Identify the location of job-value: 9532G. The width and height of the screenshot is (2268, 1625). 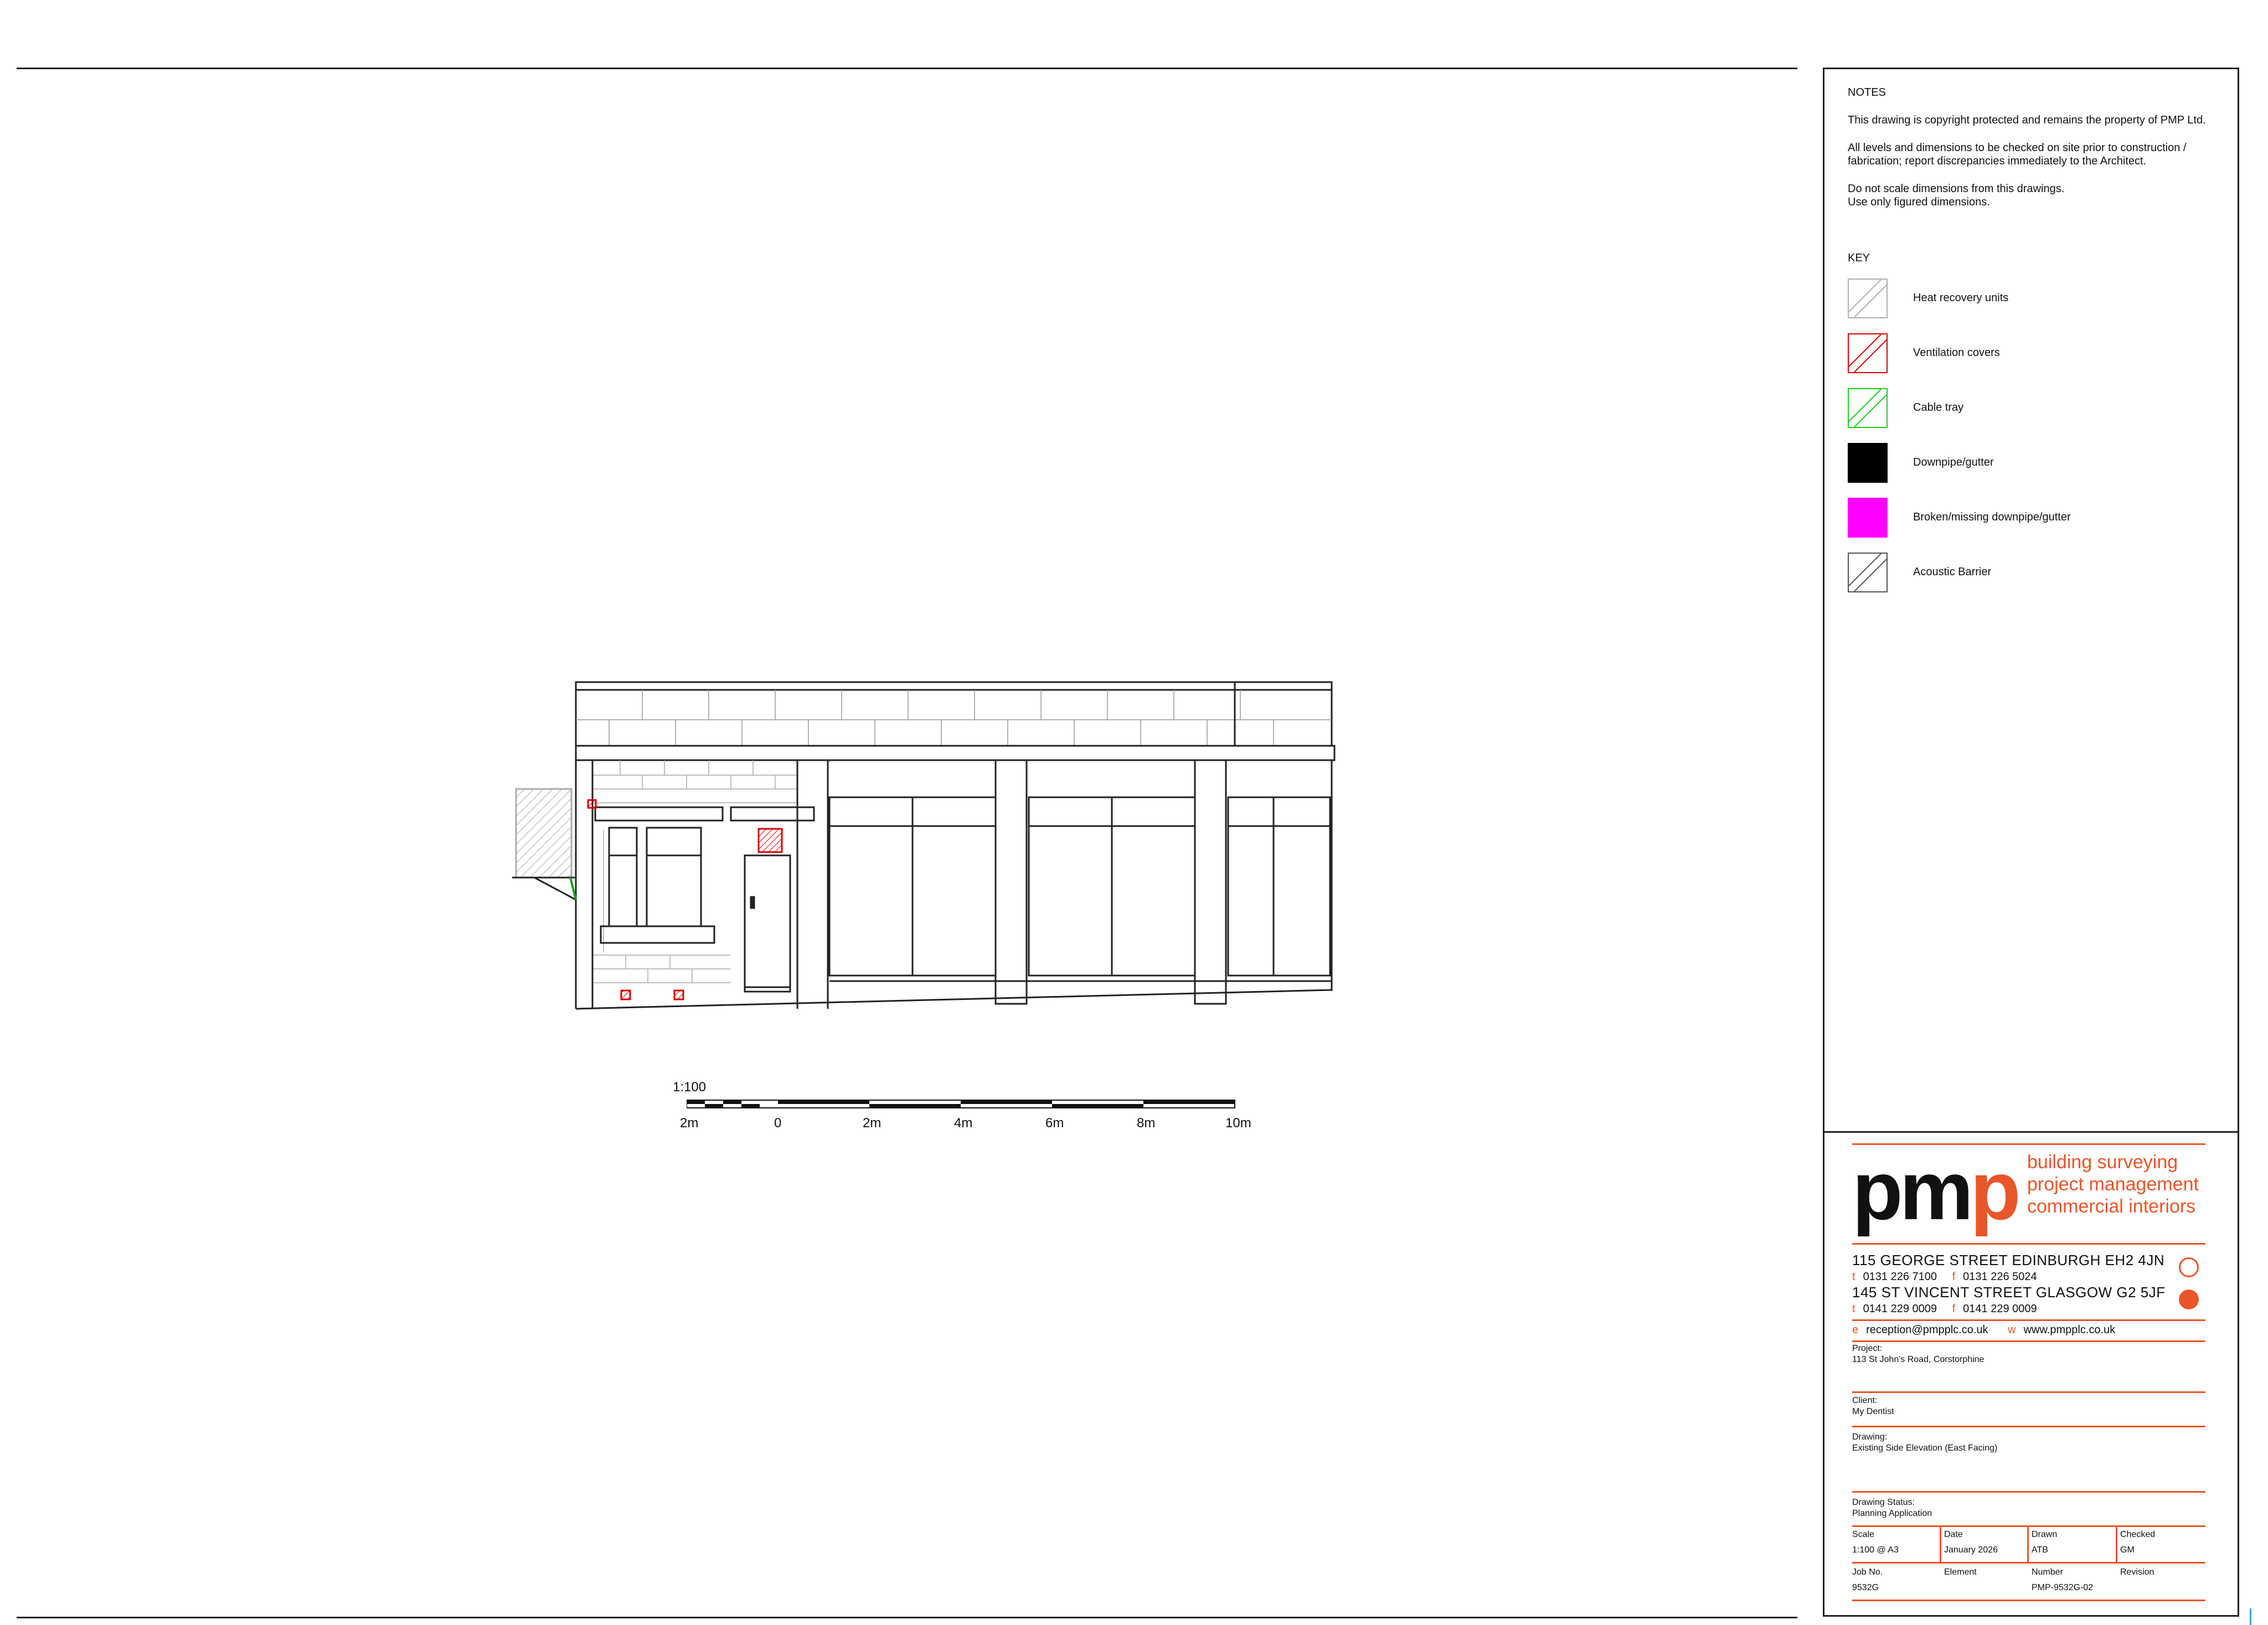
(1865, 1587).